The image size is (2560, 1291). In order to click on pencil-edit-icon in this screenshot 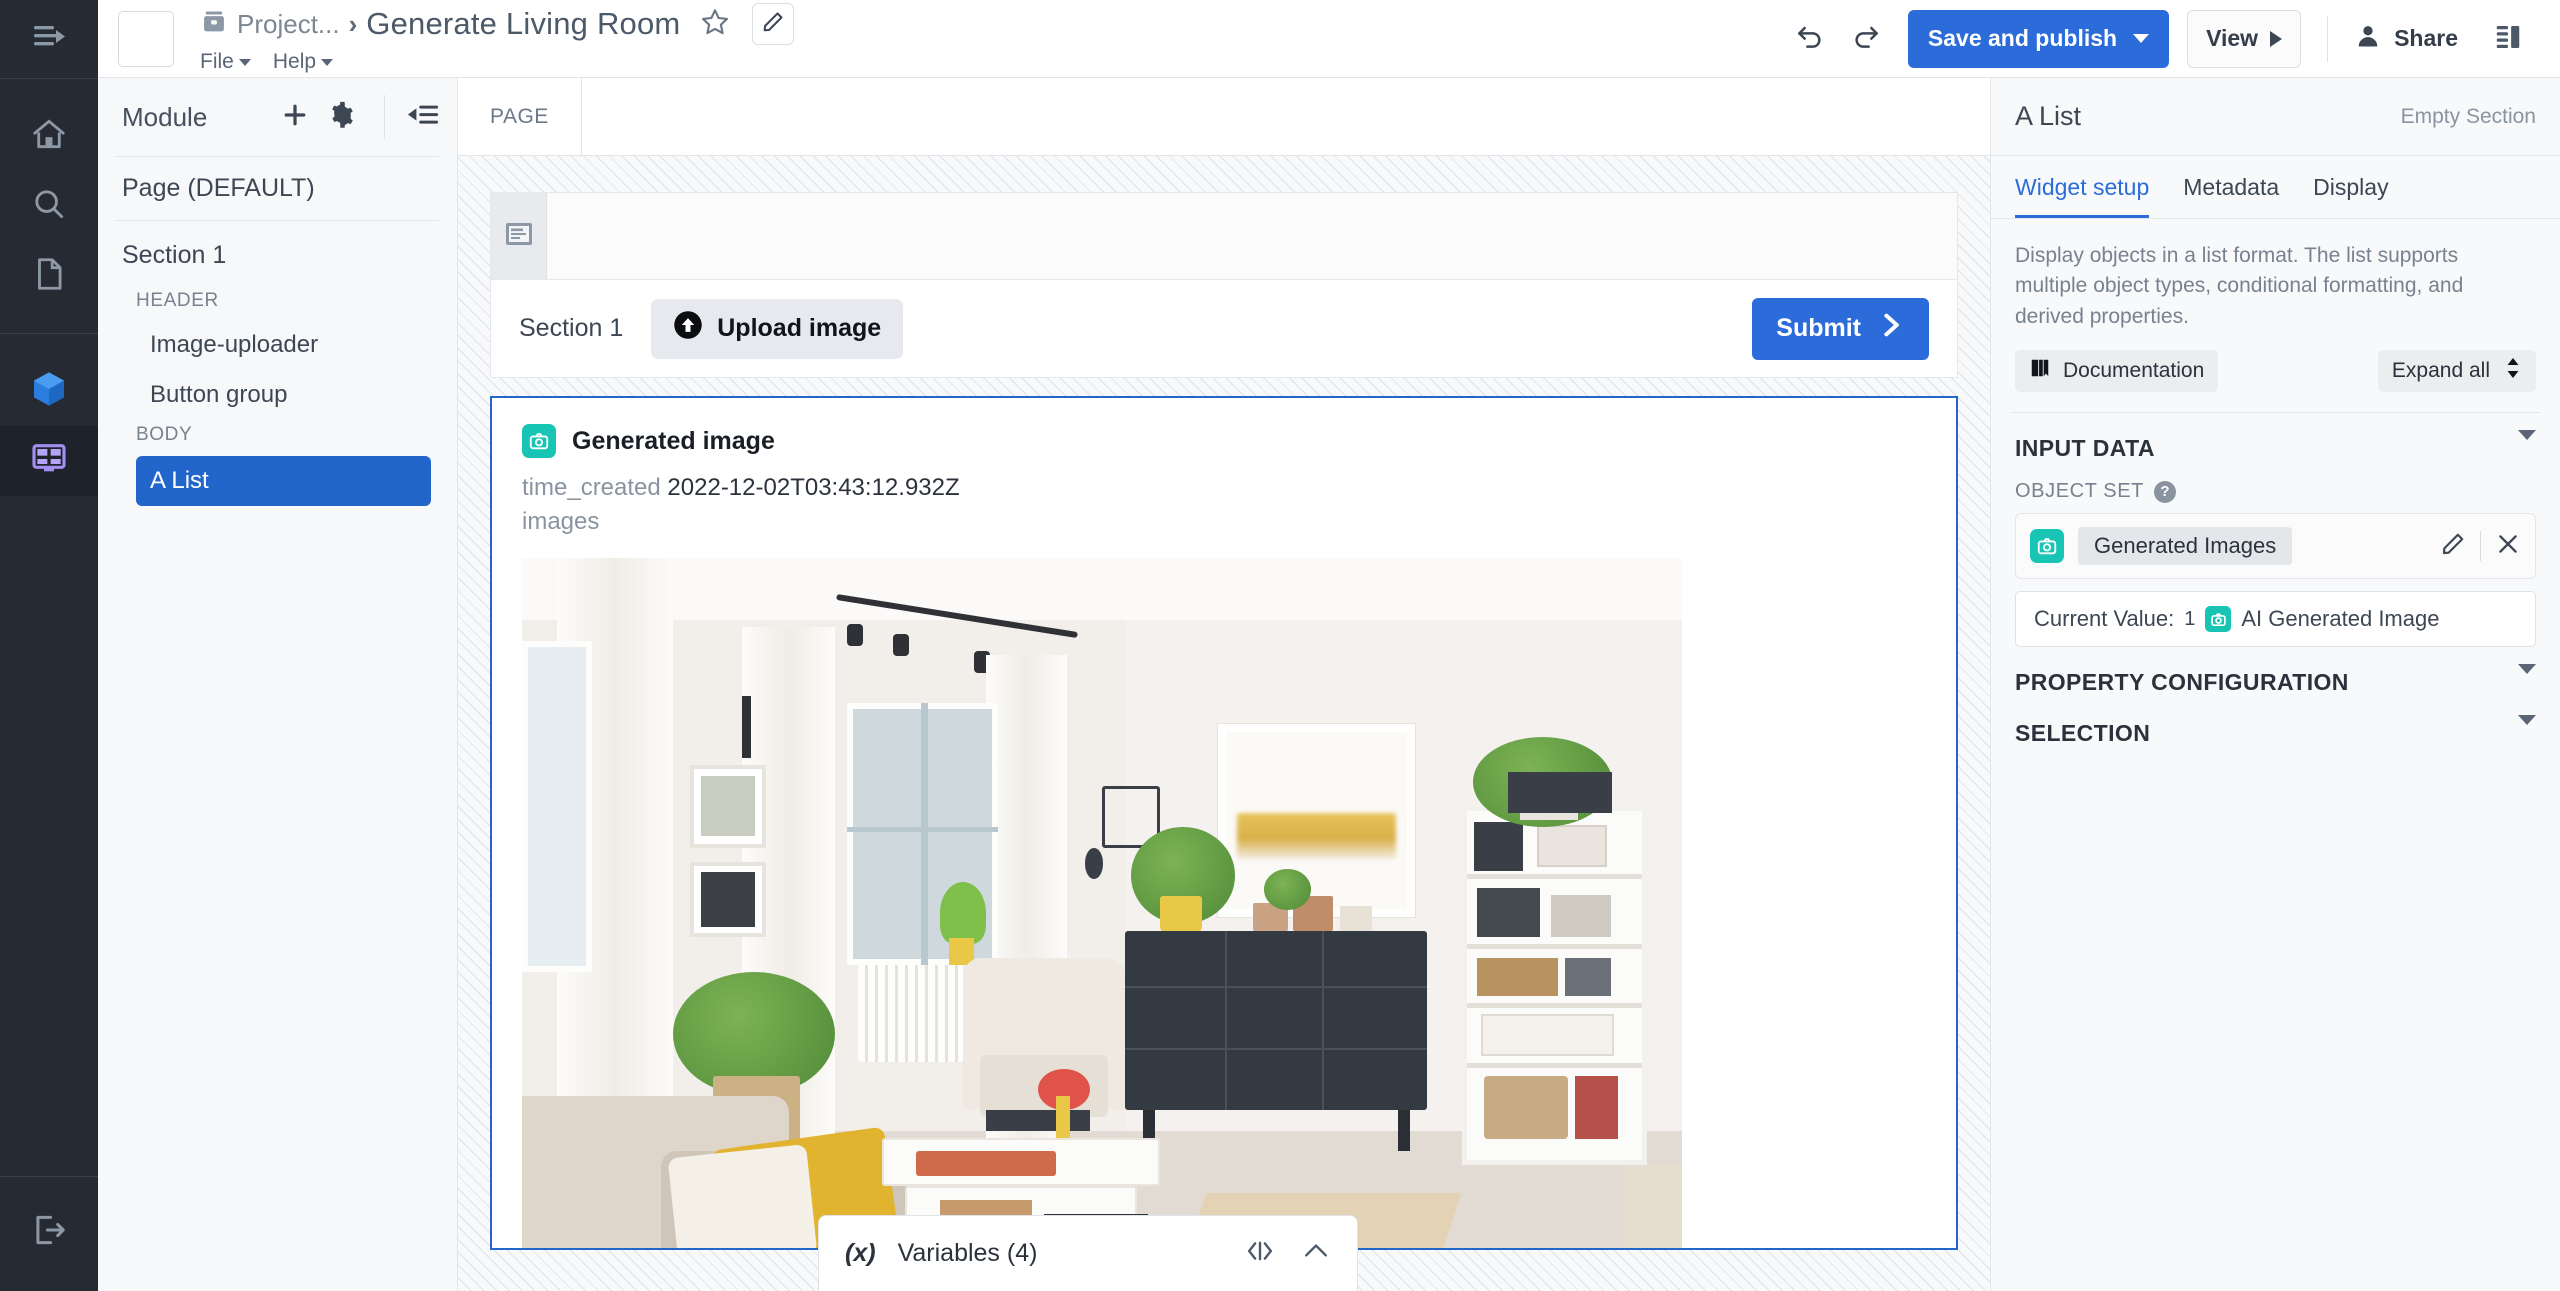, I will do `click(2453, 546)`.